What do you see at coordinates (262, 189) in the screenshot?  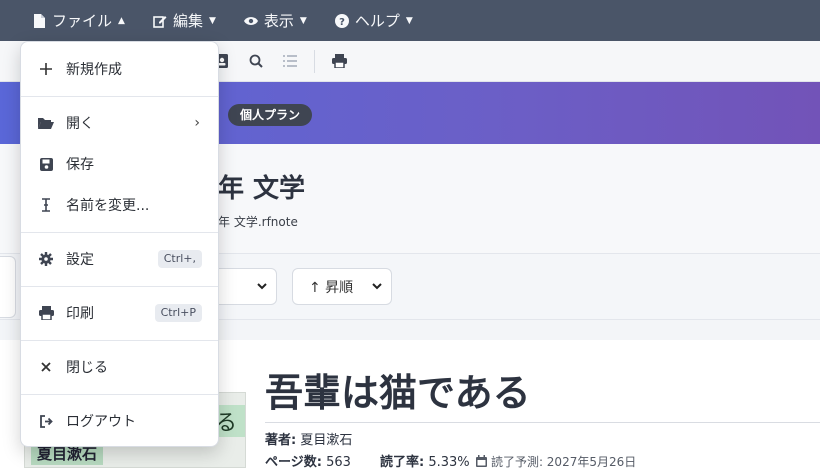 I see `note-title: 年 文学` at bounding box center [262, 189].